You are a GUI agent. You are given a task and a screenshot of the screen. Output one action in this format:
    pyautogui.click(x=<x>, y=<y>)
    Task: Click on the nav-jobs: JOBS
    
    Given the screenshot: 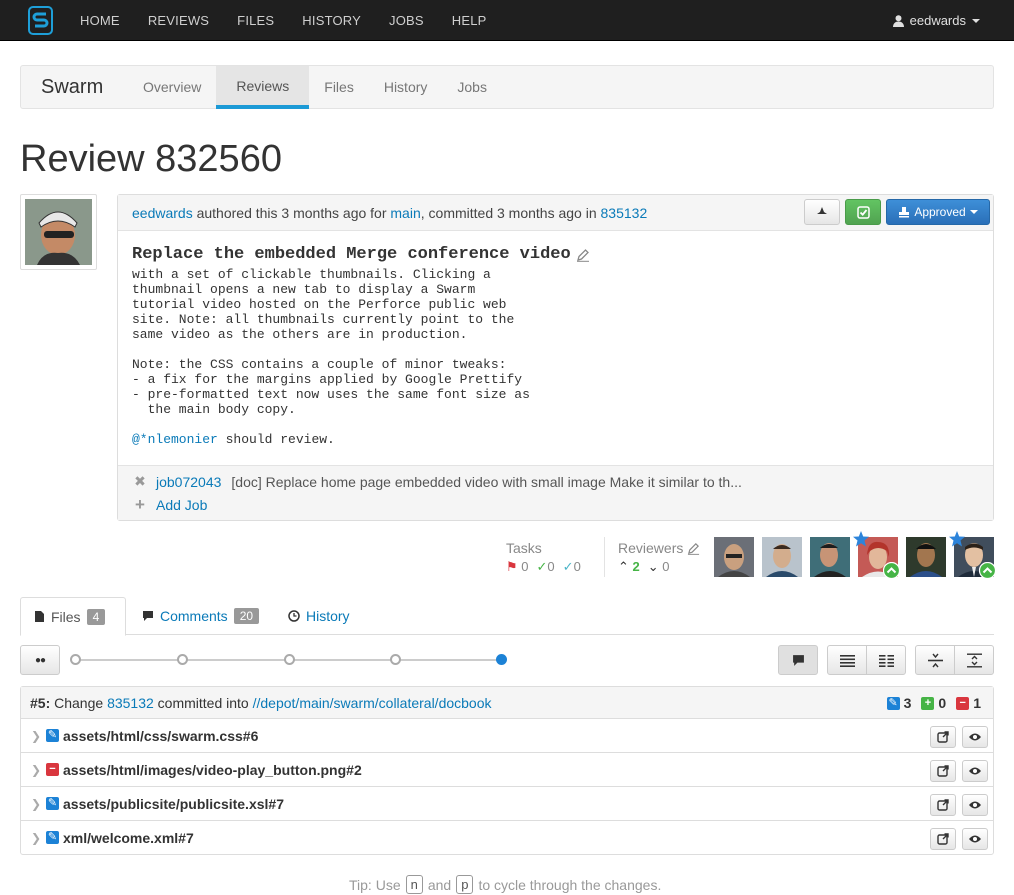 What is the action you would take?
    pyautogui.click(x=406, y=20)
    